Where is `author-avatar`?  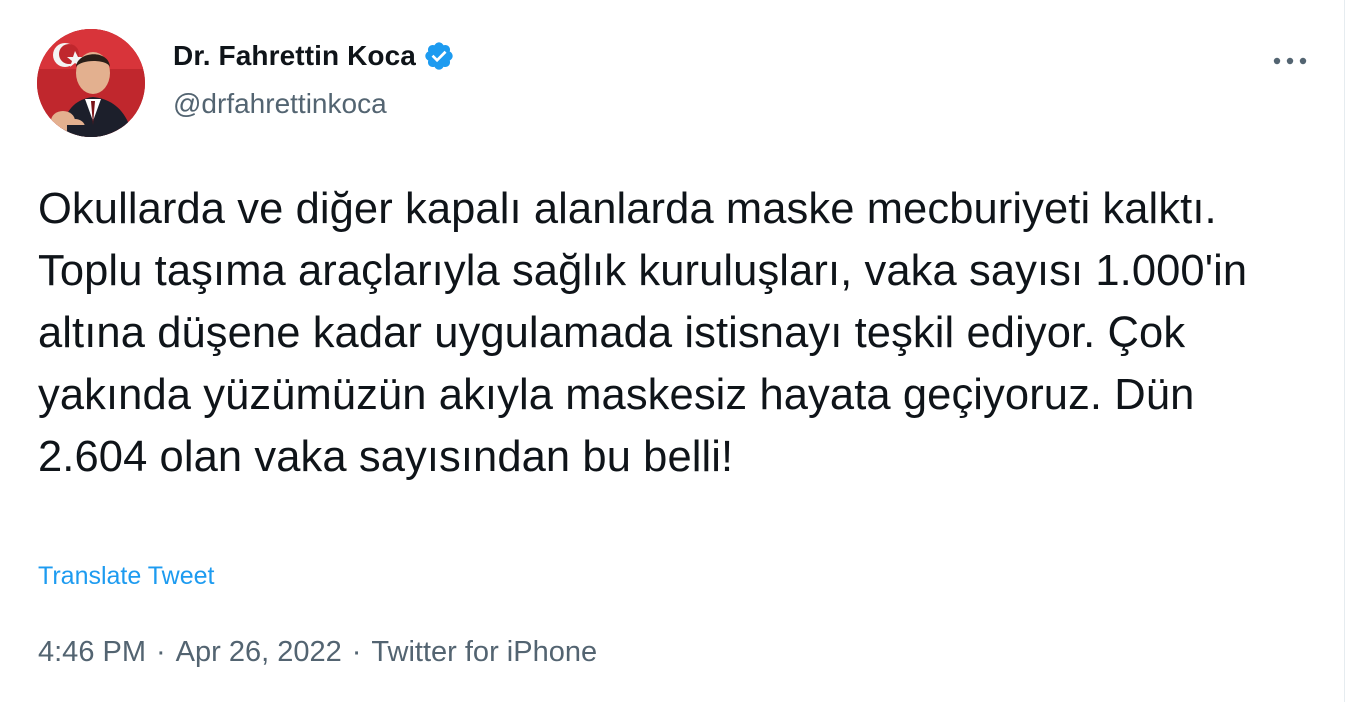
author-avatar is located at coordinates (91, 83).